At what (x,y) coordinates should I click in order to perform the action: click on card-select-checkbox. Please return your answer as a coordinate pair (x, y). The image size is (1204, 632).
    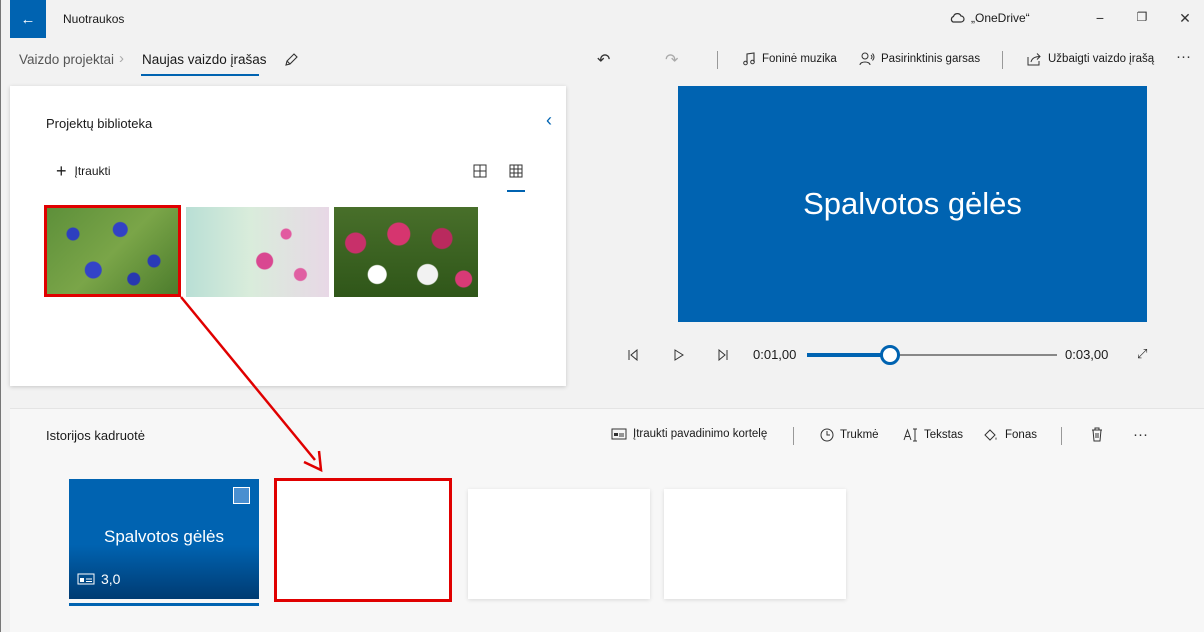
    Looking at the image, I should click on (241, 495).